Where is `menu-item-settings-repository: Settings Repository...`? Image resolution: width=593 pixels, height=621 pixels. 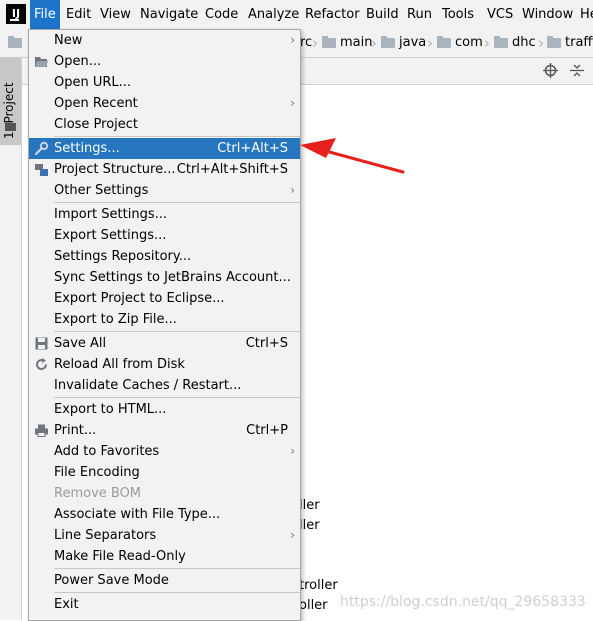 menu-item-settings-repository: Settings Repository... is located at coordinates (164, 256).